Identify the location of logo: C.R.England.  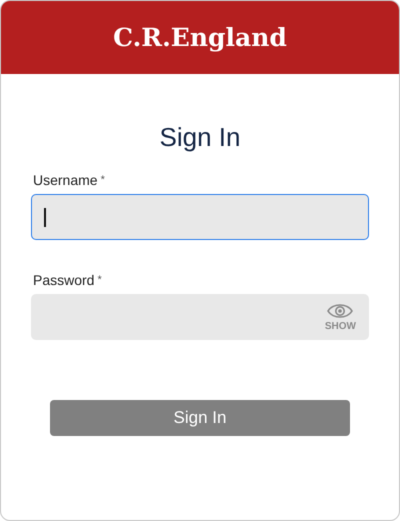
(200, 37).